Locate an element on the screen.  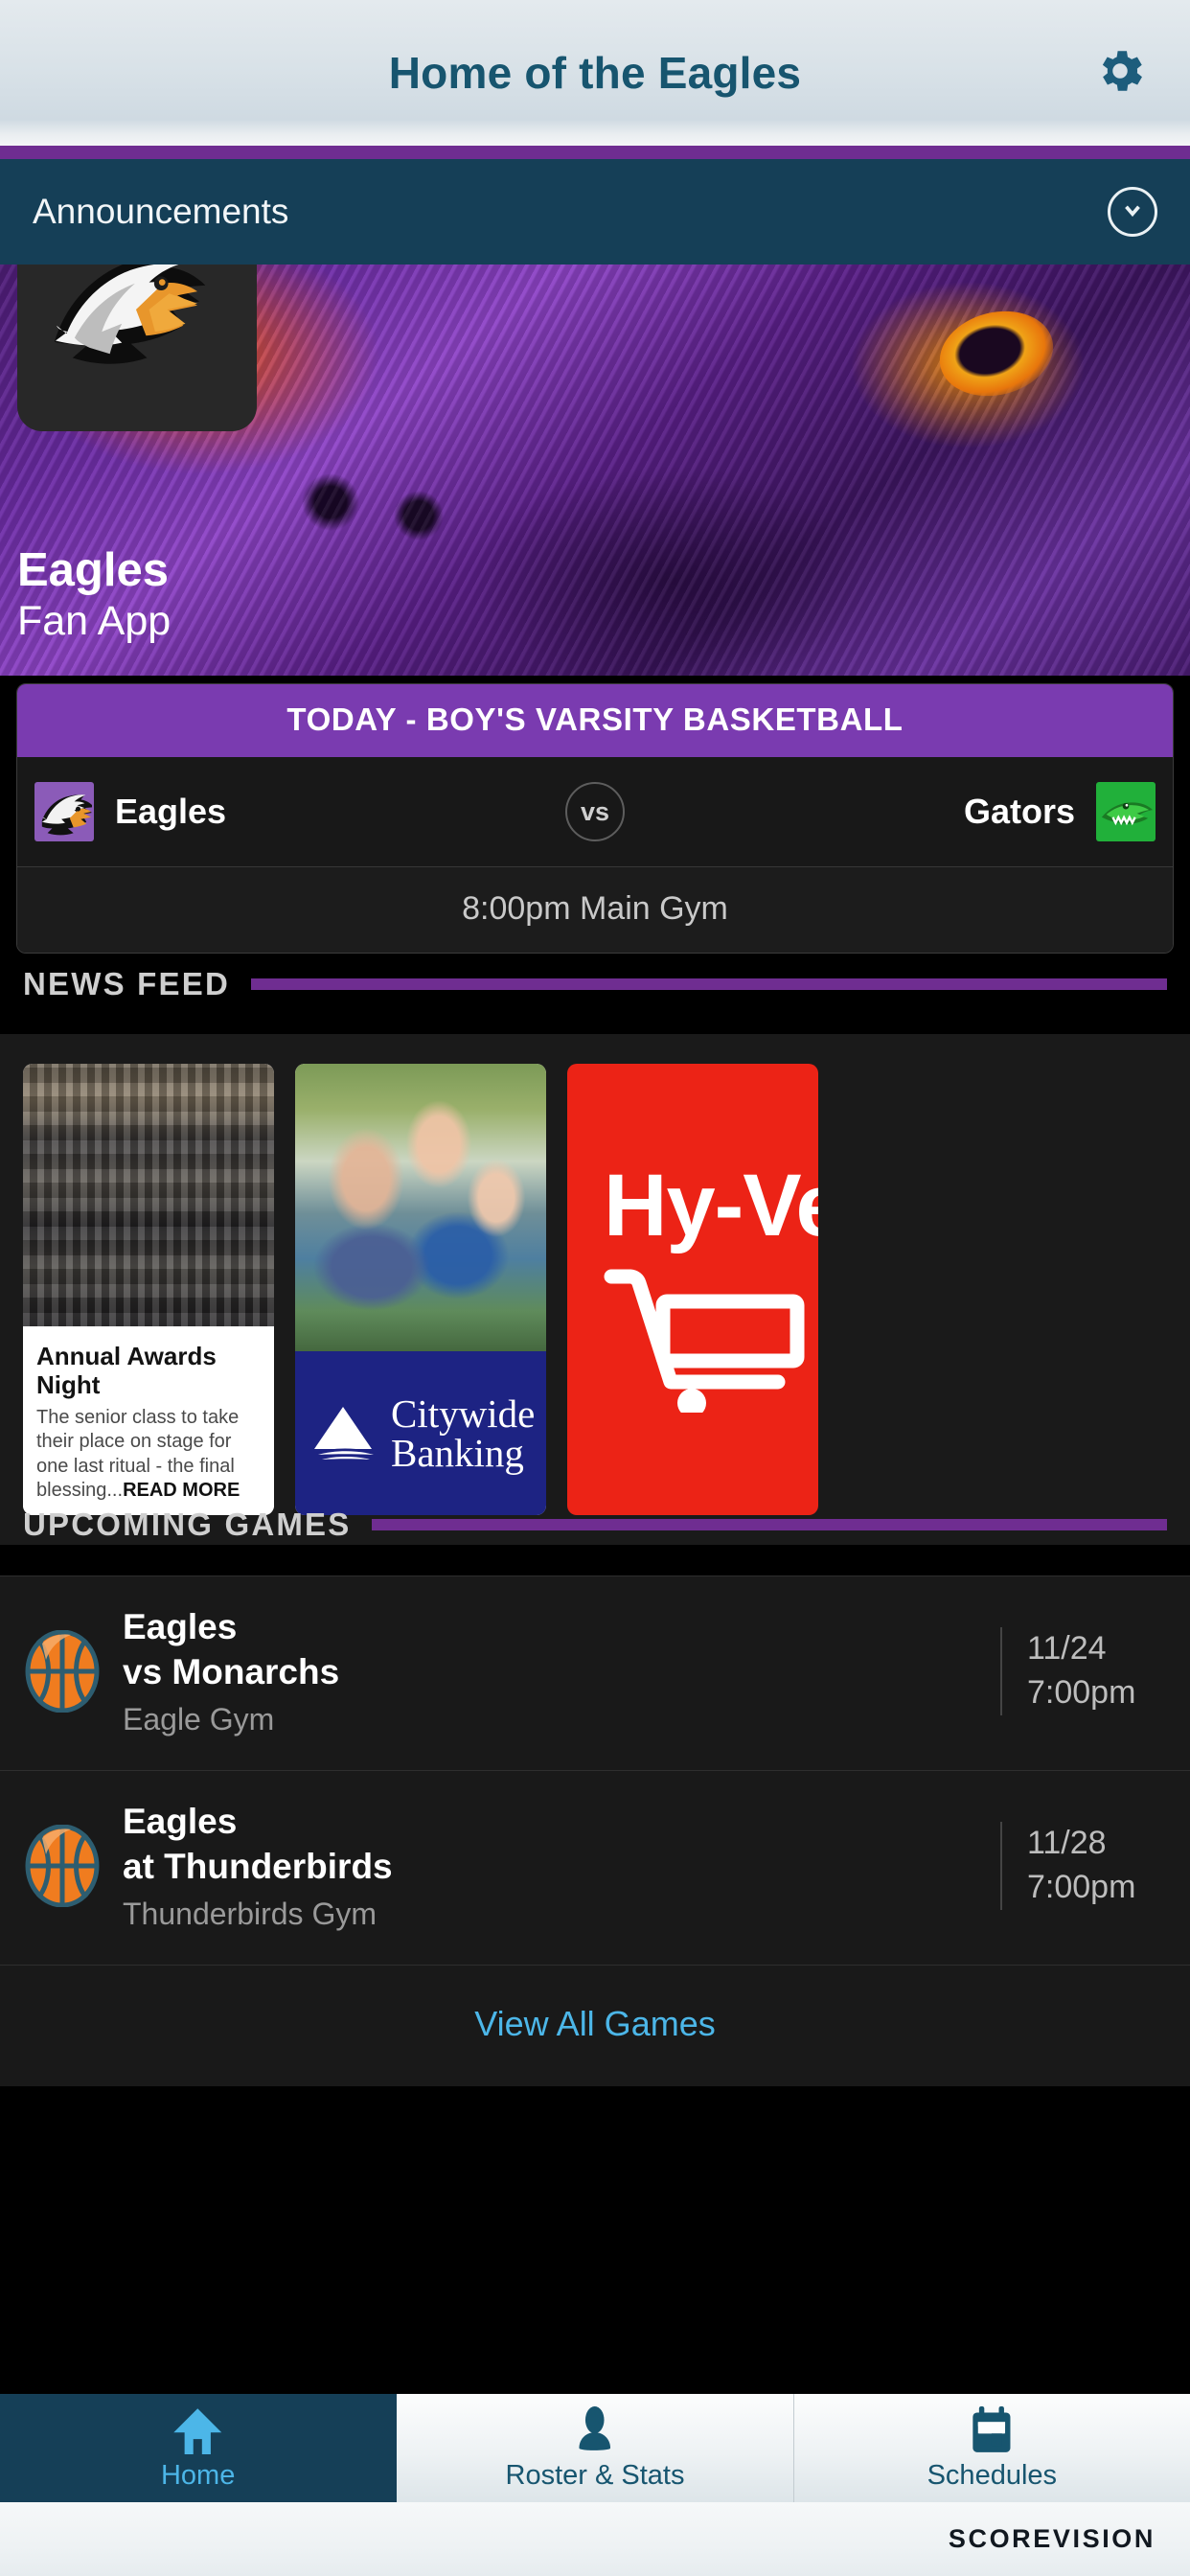
game-date: 11/28 is located at coordinates (1067, 1843).